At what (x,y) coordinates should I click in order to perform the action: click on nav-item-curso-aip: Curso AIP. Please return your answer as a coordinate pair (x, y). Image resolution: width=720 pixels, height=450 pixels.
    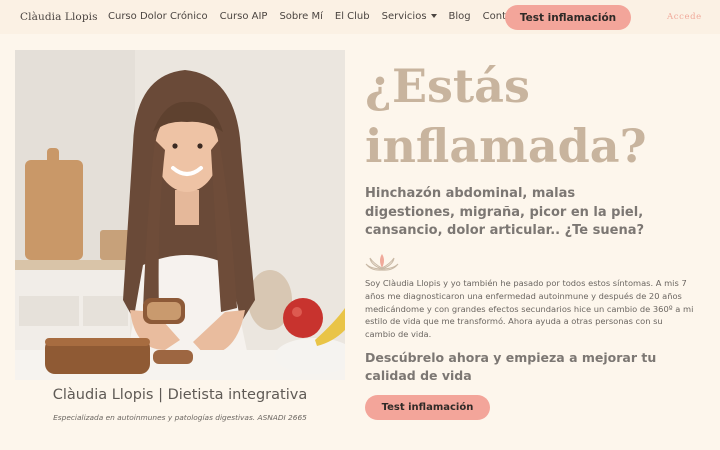
    Looking at the image, I should click on (244, 16).